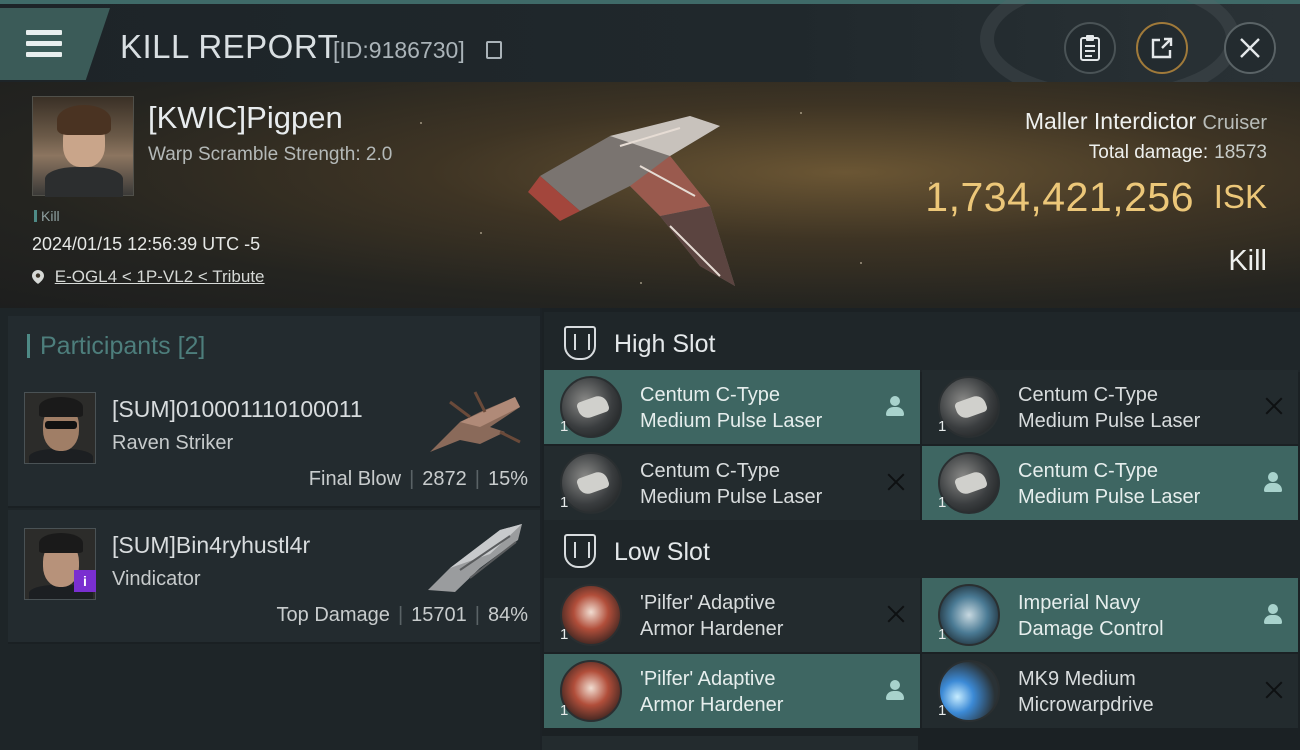  I want to click on isk-value: 1,734,421,256, so click(1059, 197).